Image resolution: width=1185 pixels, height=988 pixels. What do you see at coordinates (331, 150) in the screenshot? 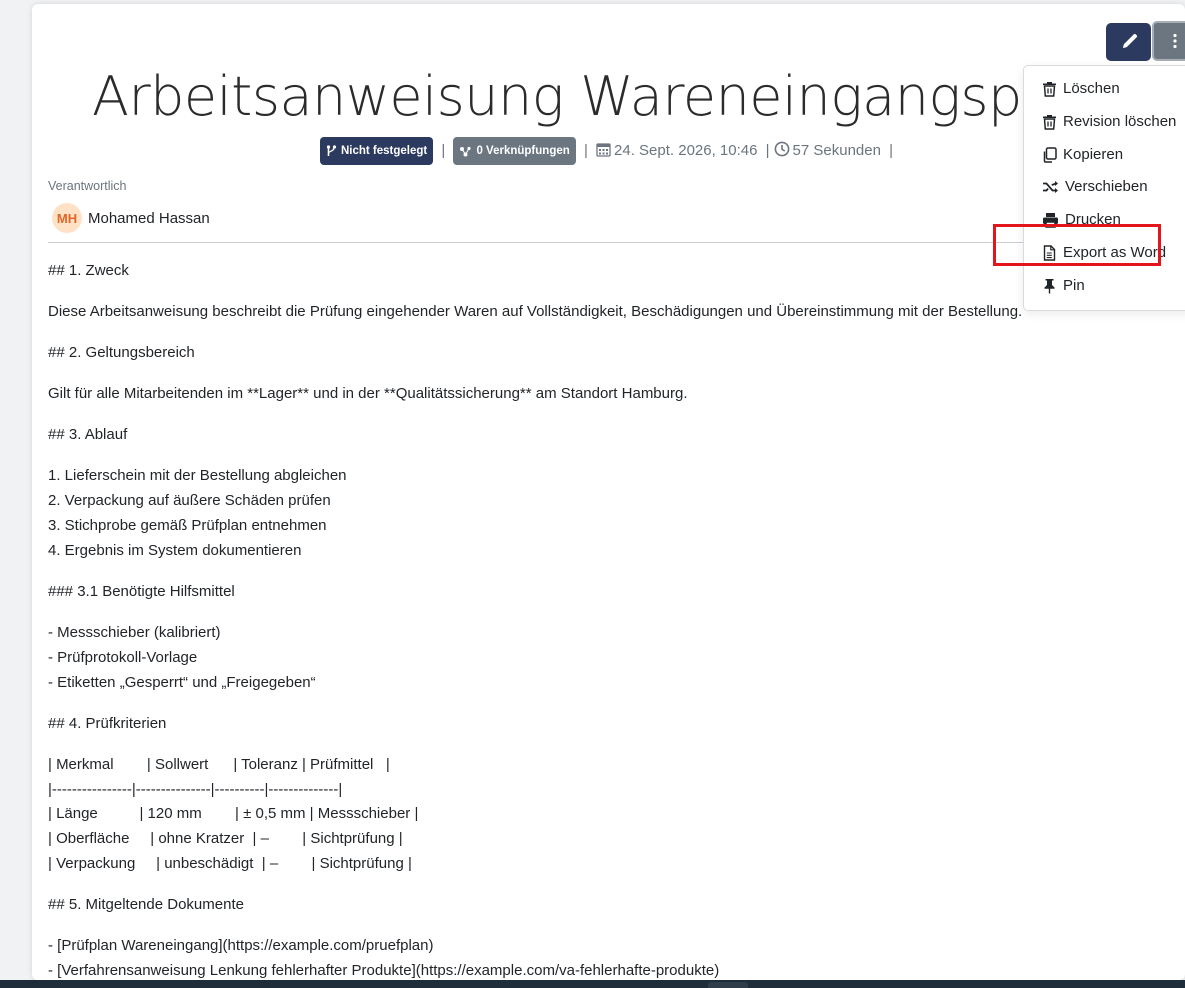
I see `branch-icon` at bounding box center [331, 150].